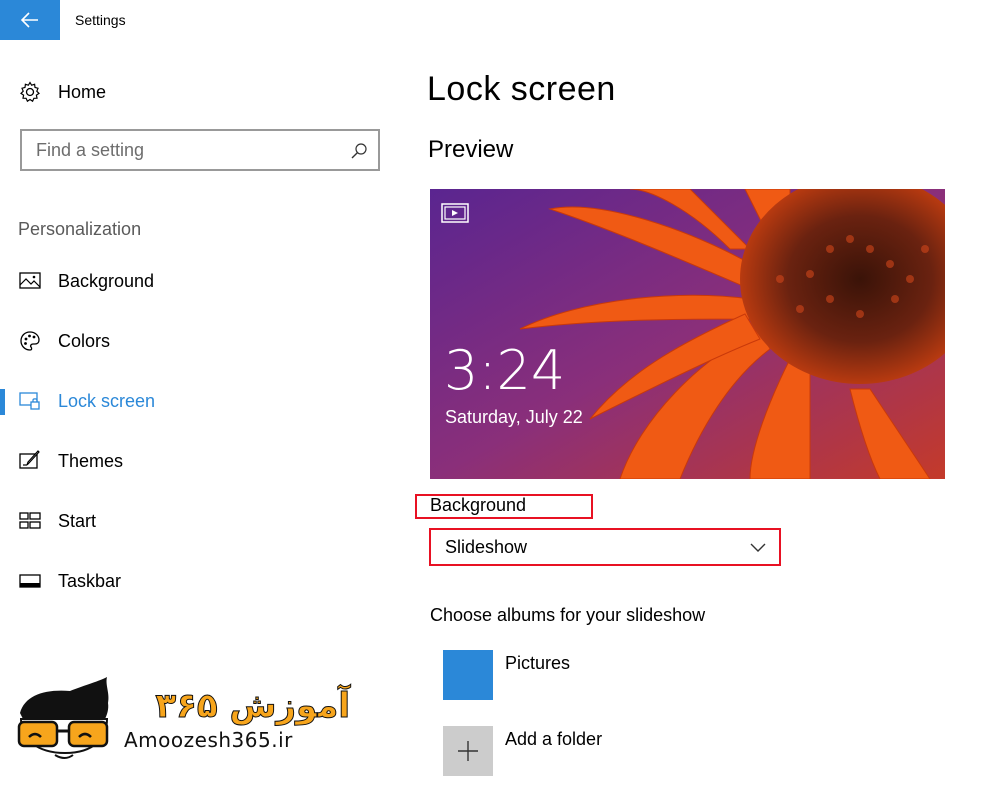  I want to click on gear-icon, so click(30, 92).